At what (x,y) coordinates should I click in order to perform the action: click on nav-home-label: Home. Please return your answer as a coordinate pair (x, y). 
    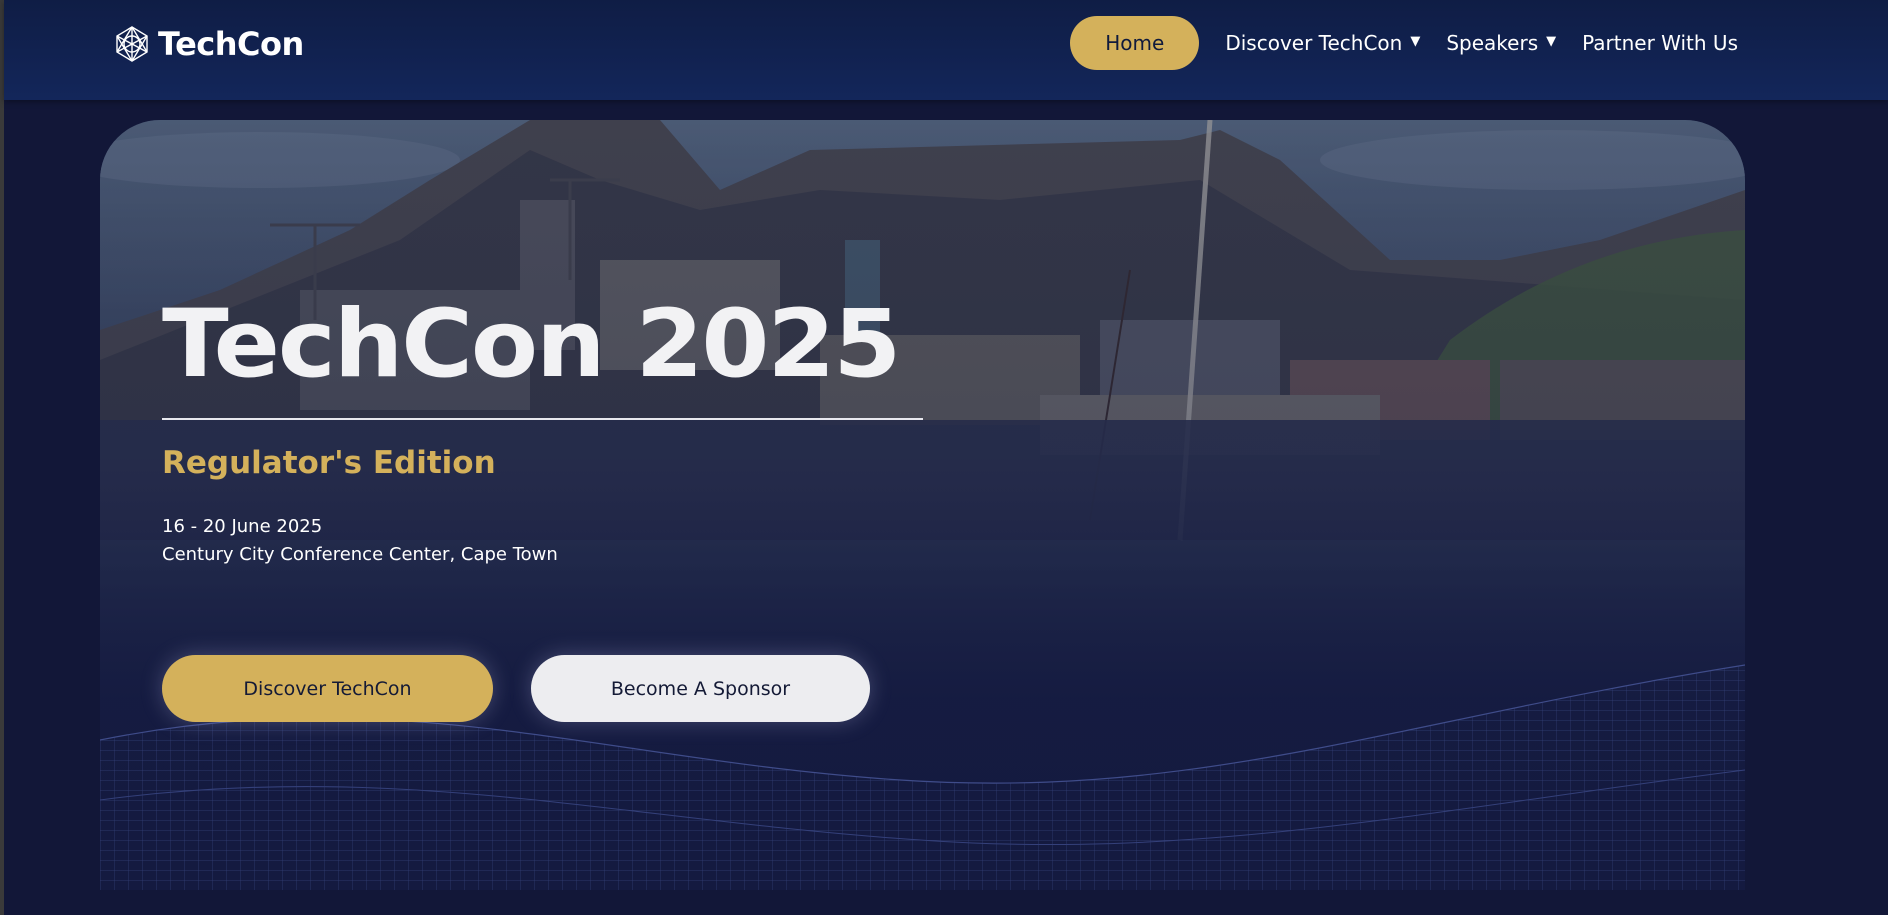
    Looking at the image, I should click on (1135, 43).